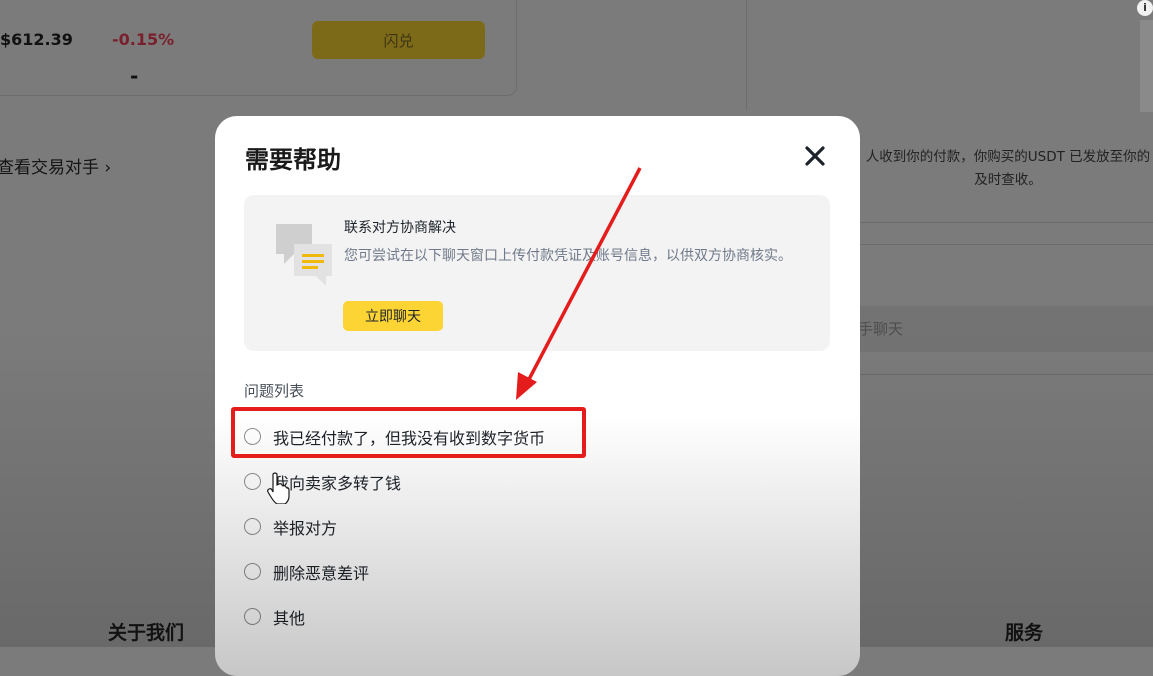 The image size is (1153, 676). Describe the element at coordinates (304, 255) in the screenshot. I see `chat-bubbles-icon` at that location.